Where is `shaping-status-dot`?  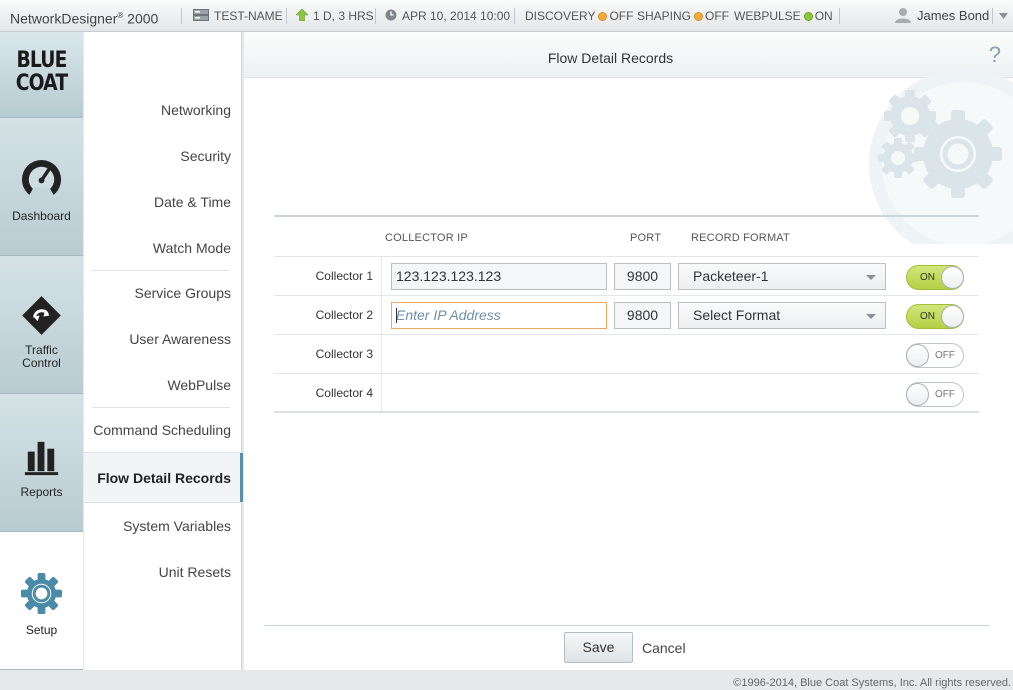 shaping-status-dot is located at coordinates (699, 16).